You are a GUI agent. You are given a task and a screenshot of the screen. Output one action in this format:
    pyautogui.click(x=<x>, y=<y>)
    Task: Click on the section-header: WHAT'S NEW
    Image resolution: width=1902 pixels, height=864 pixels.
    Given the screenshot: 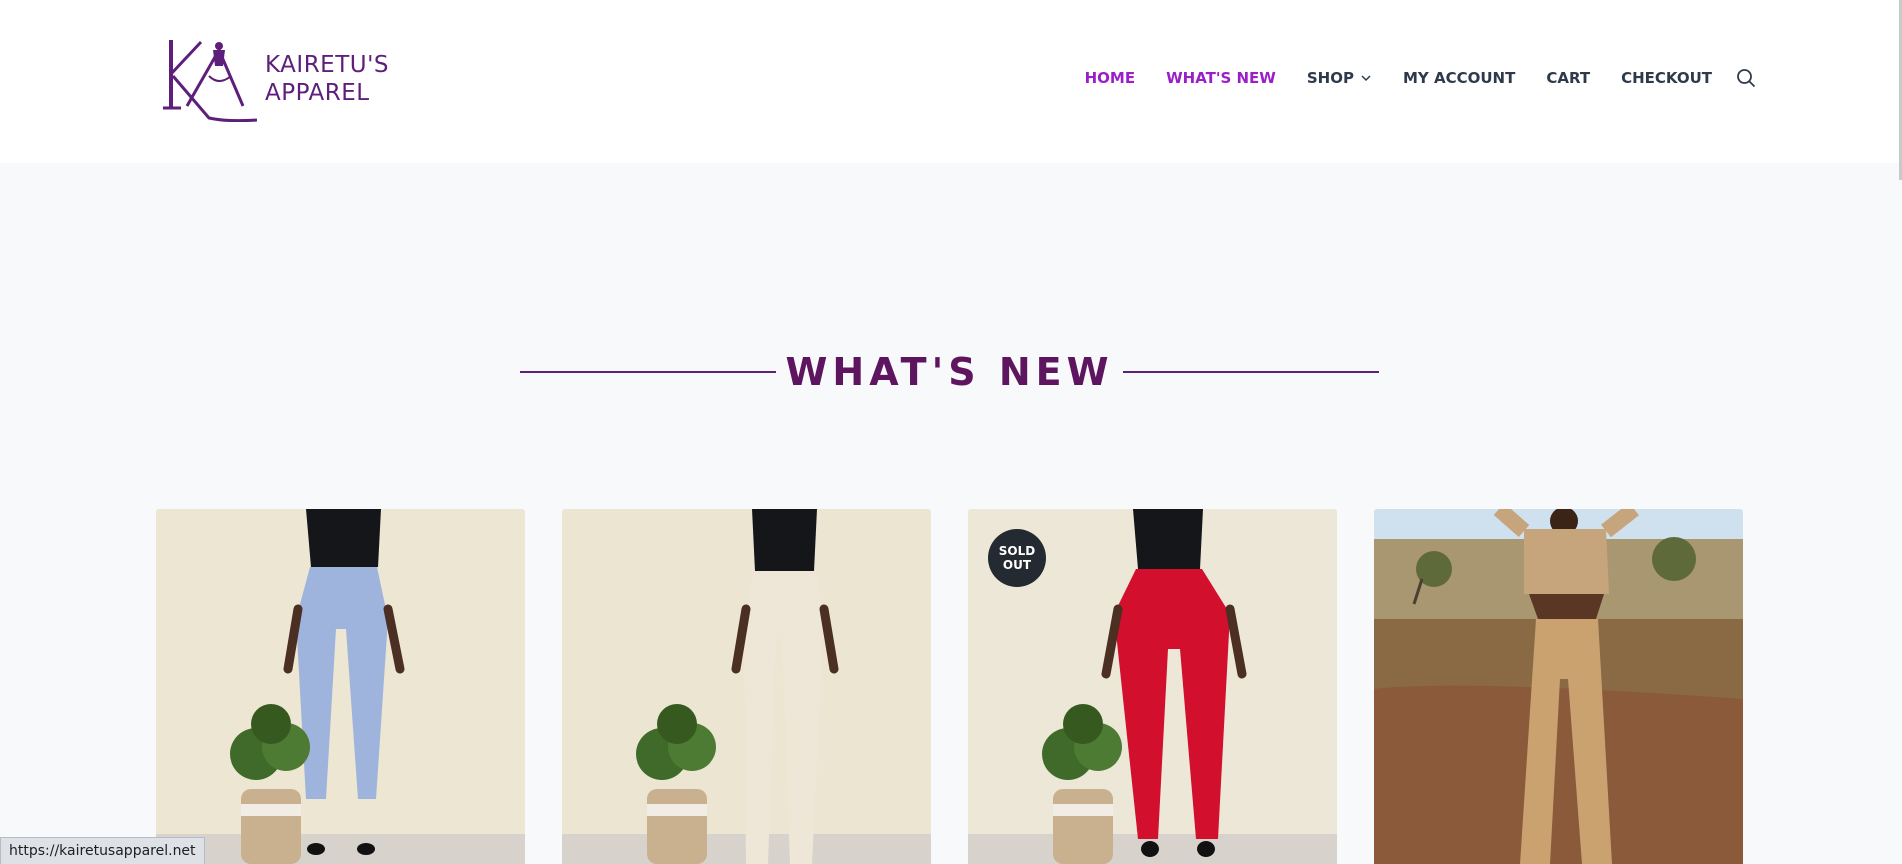 What is the action you would take?
    pyautogui.click(x=951, y=372)
    